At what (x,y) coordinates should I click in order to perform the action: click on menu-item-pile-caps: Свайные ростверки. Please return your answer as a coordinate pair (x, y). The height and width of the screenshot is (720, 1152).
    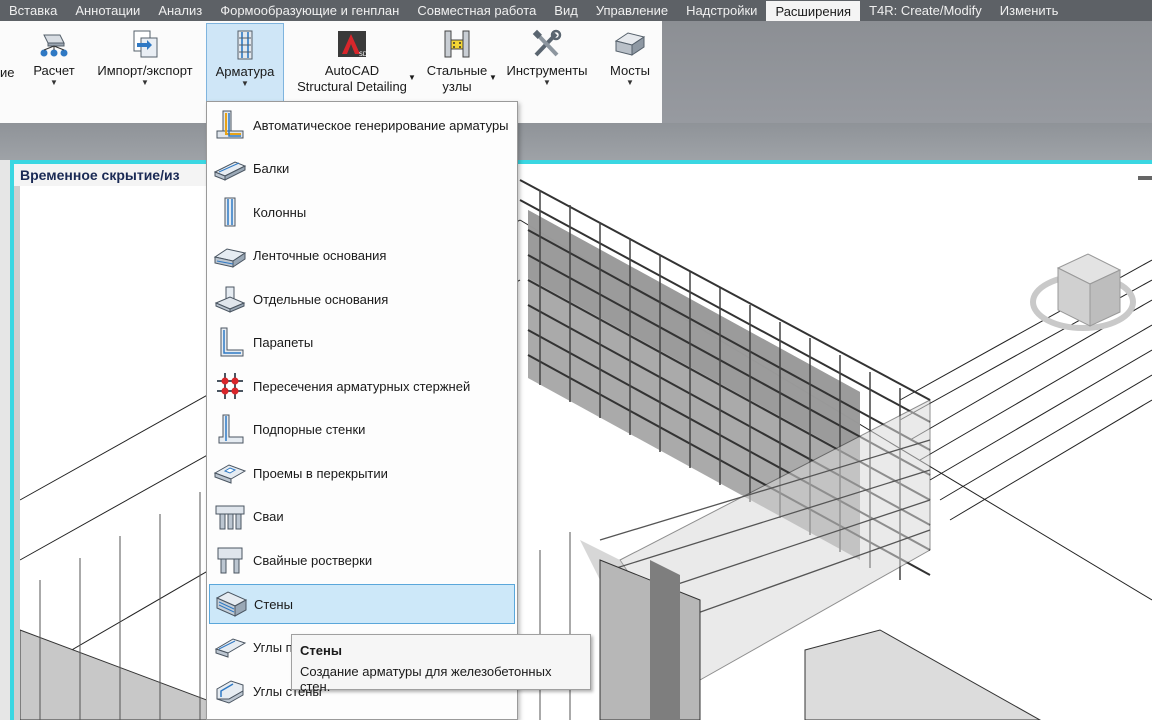
    Looking at the image, I should click on (362, 560).